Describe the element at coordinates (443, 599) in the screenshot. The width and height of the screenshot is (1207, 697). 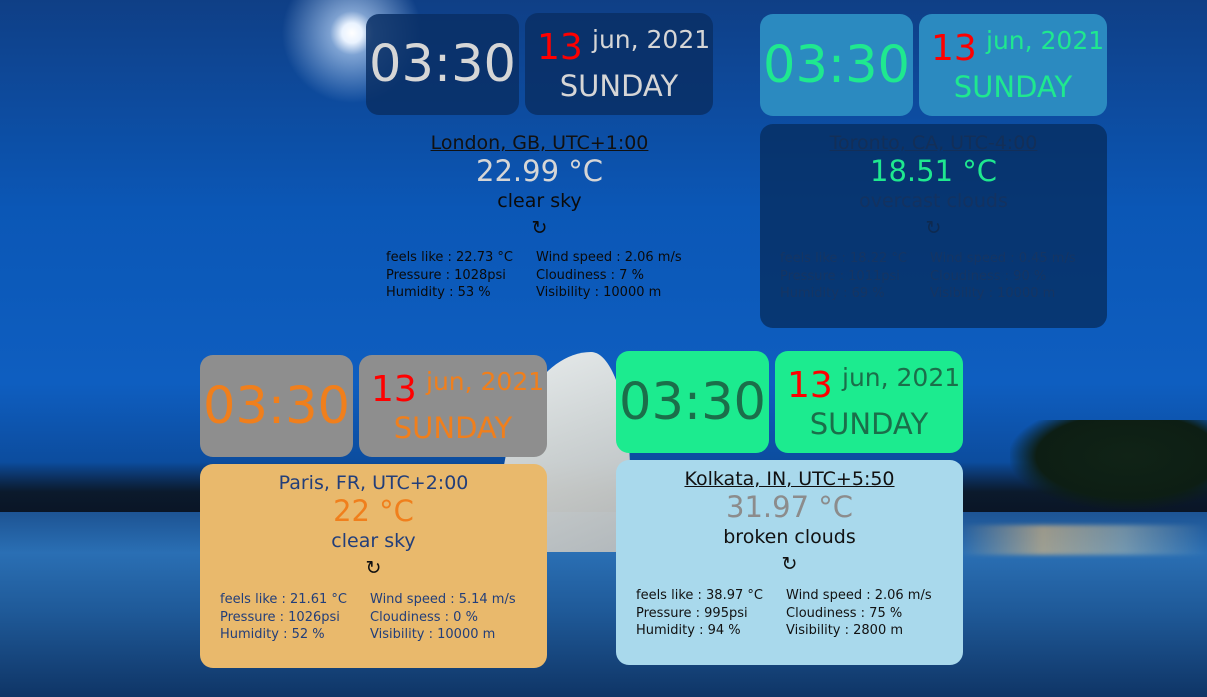
I see `paris-wind-speed: Wind speed : 5.14 m/s` at that location.